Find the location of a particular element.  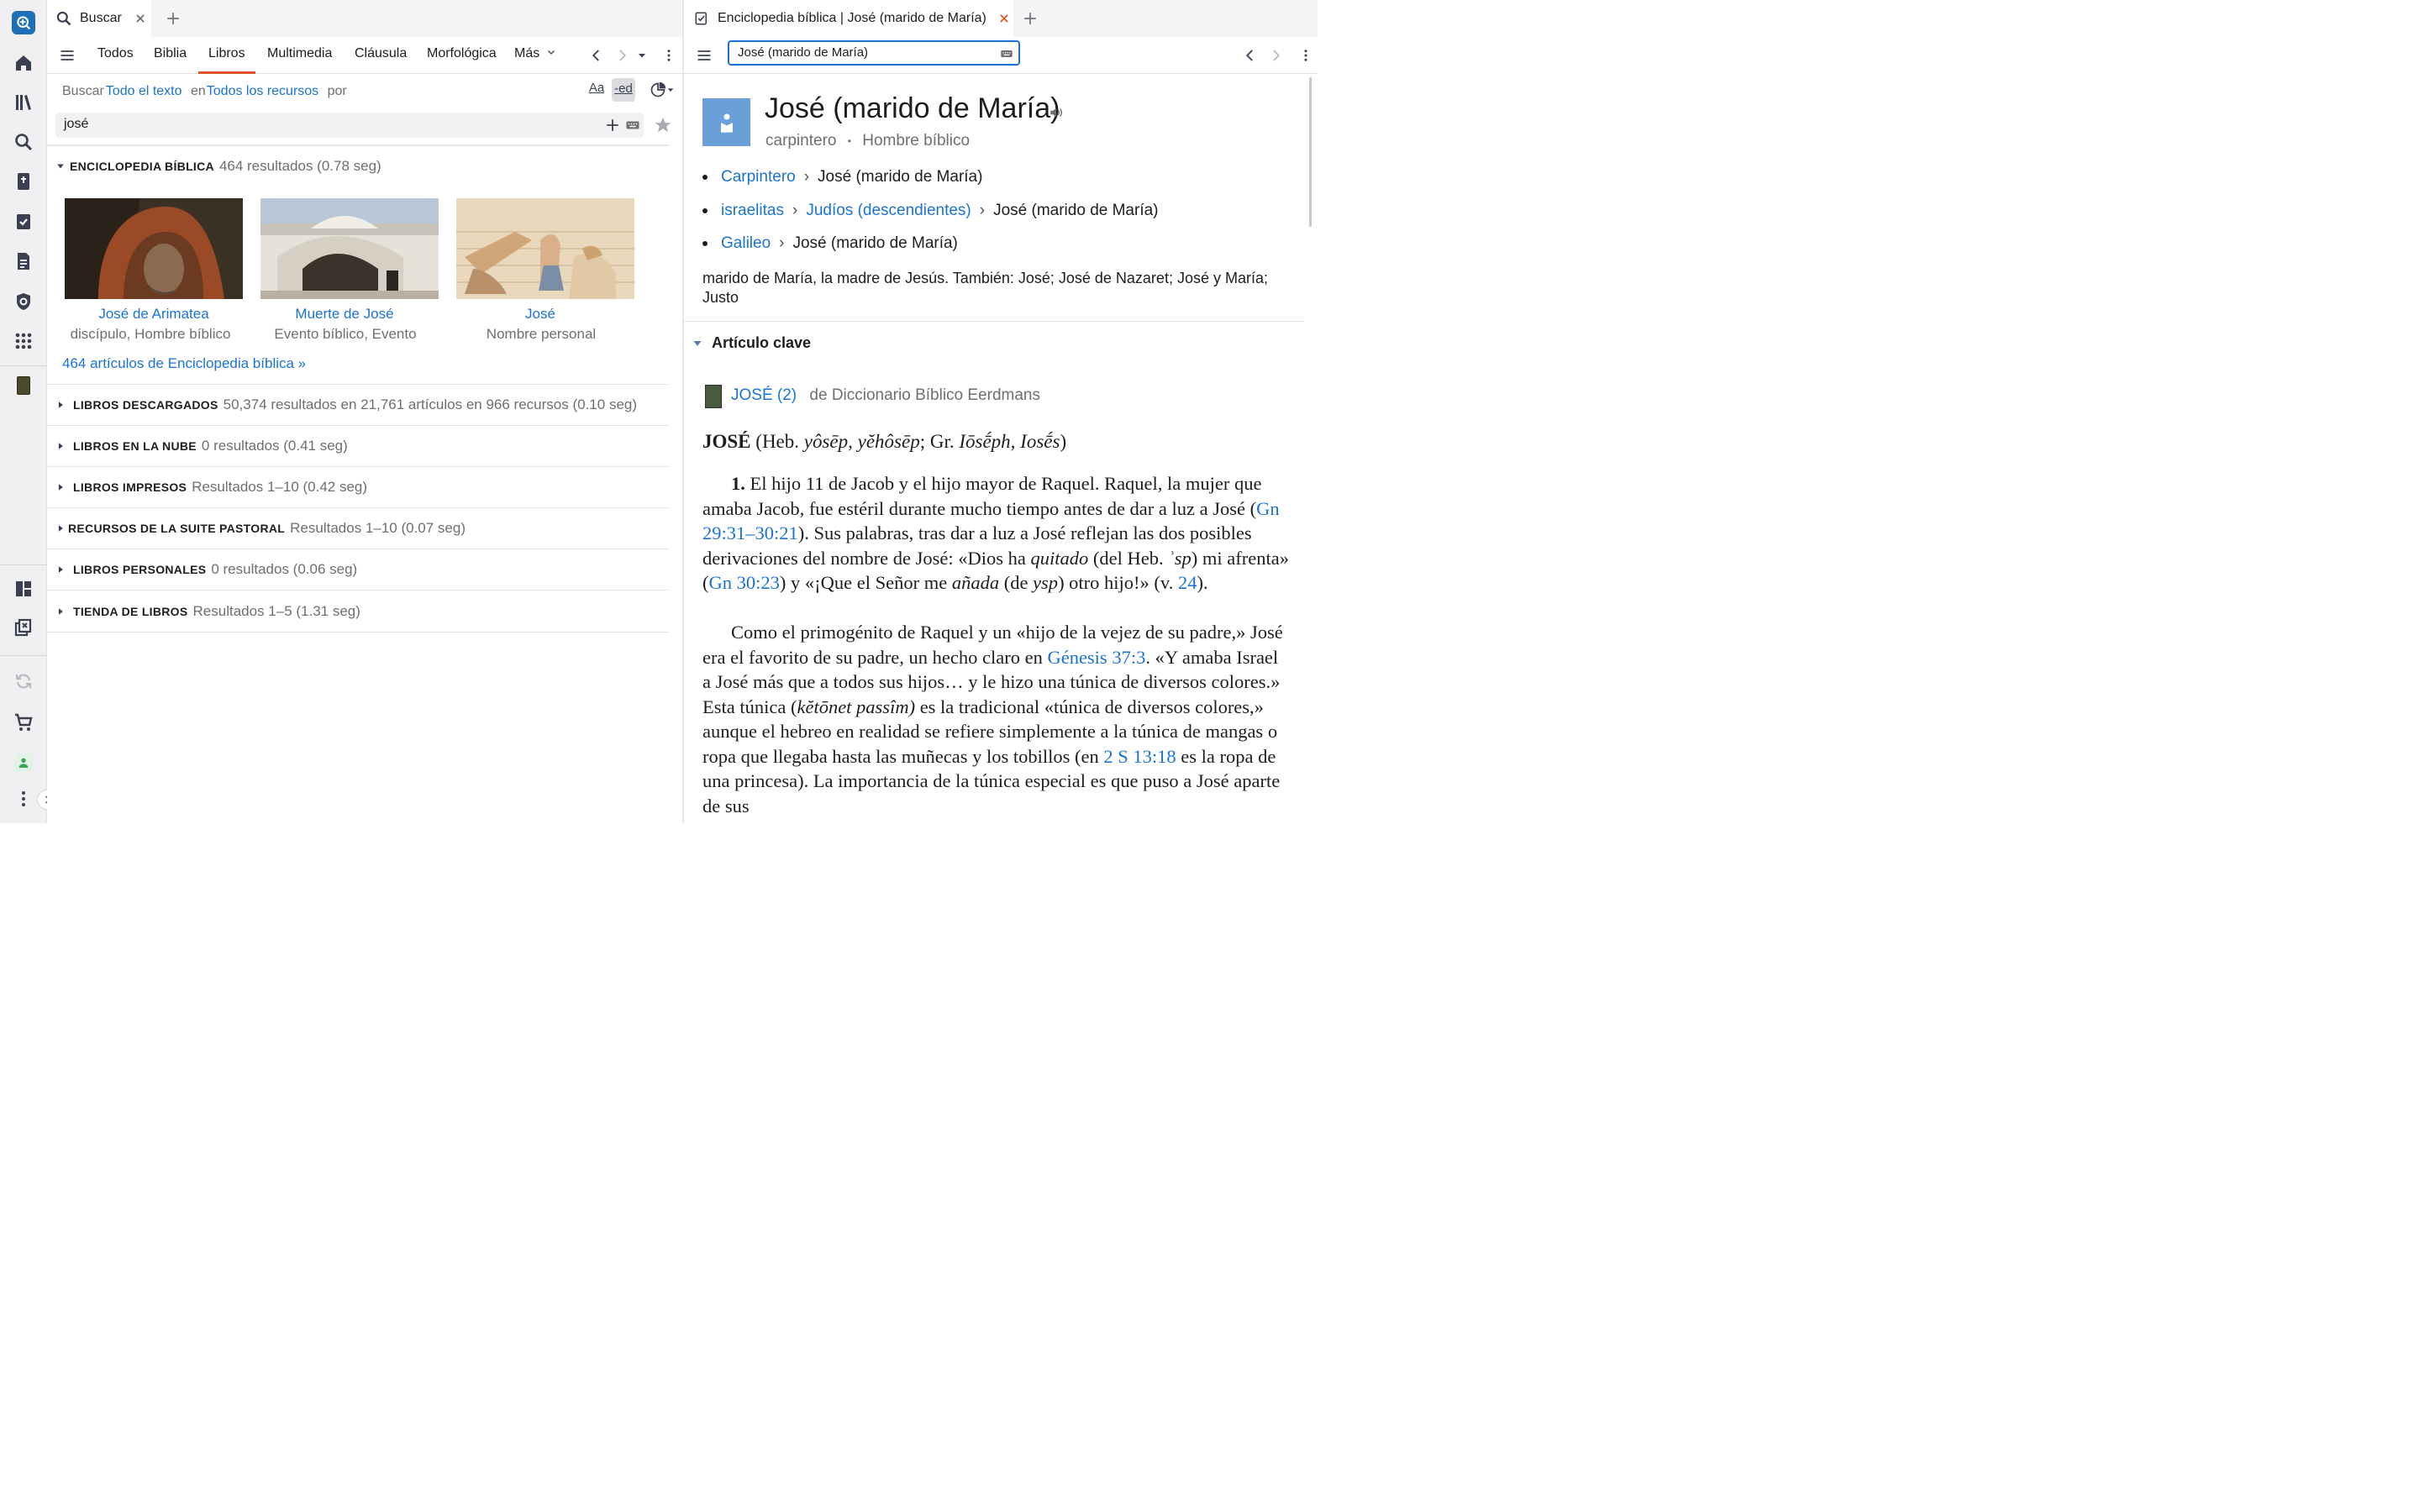

tab-search: Buscar is located at coordinates (99, 18).